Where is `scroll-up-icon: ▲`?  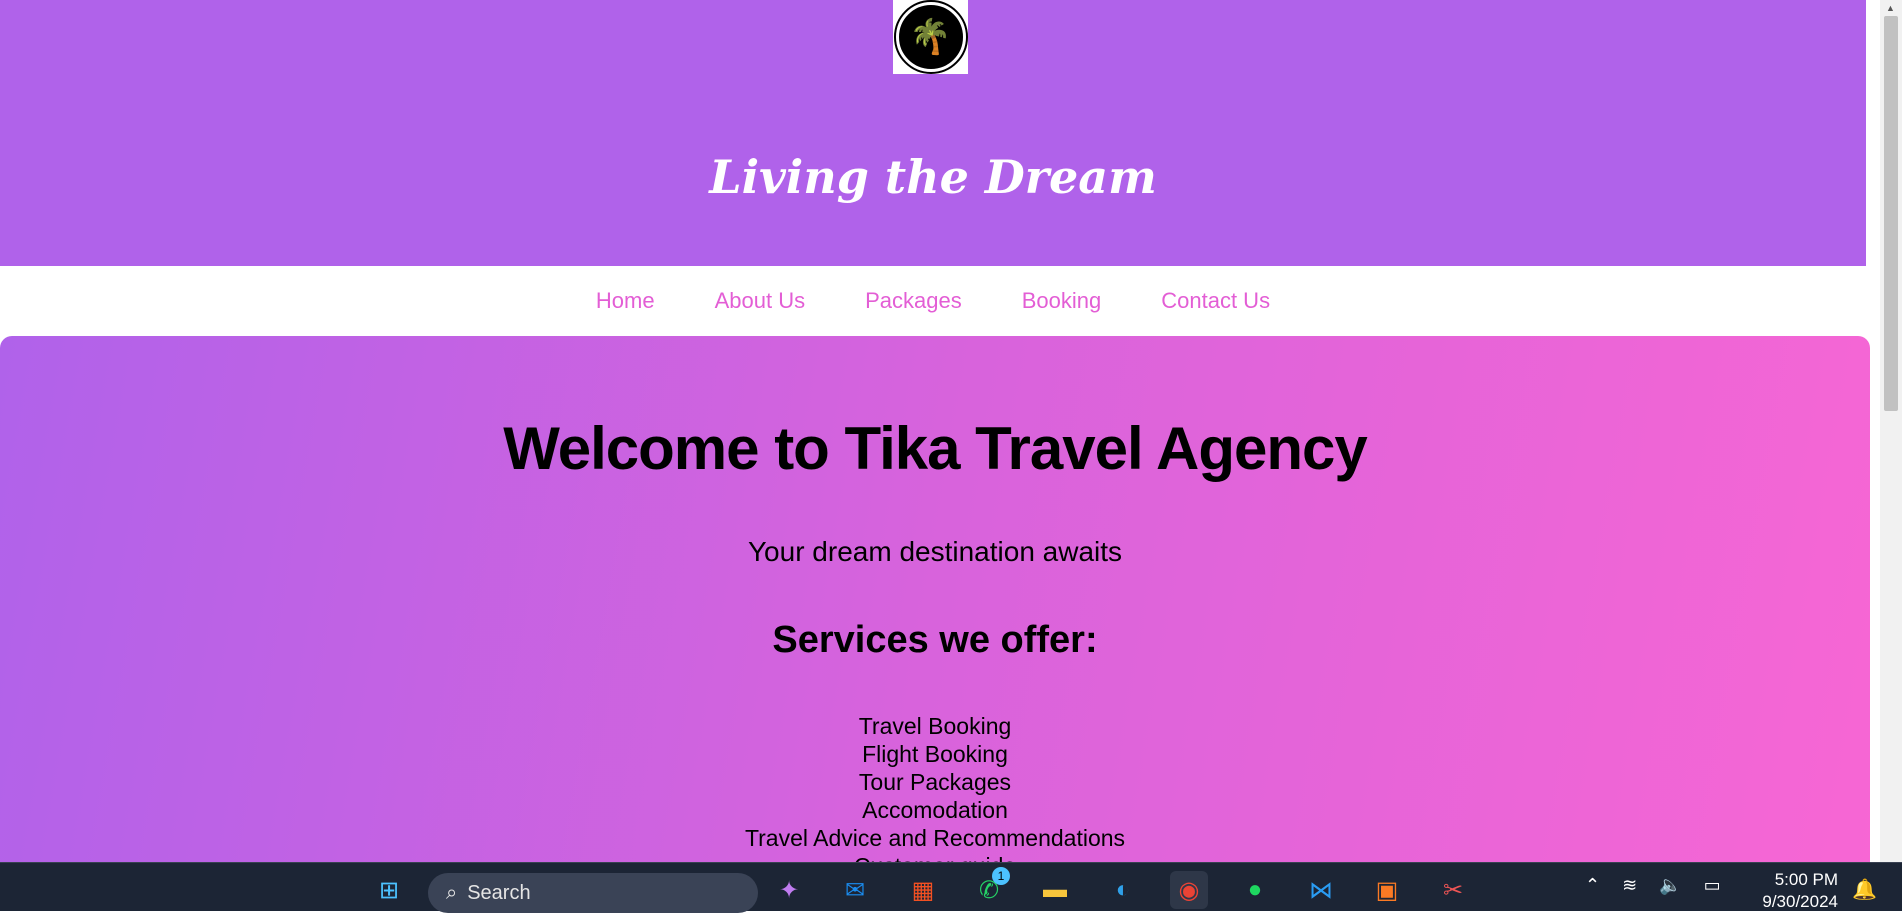 scroll-up-icon: ▲ is located at coordinates (1890, 8).